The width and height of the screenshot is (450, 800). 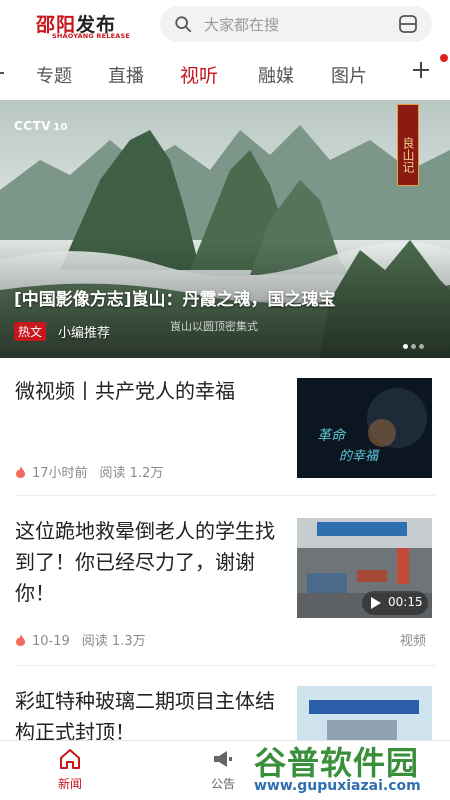 What do you see at coordinates (70, 769) in the screenshot?
I see `nav-news: 新闻` at bounding box center [70, 769].